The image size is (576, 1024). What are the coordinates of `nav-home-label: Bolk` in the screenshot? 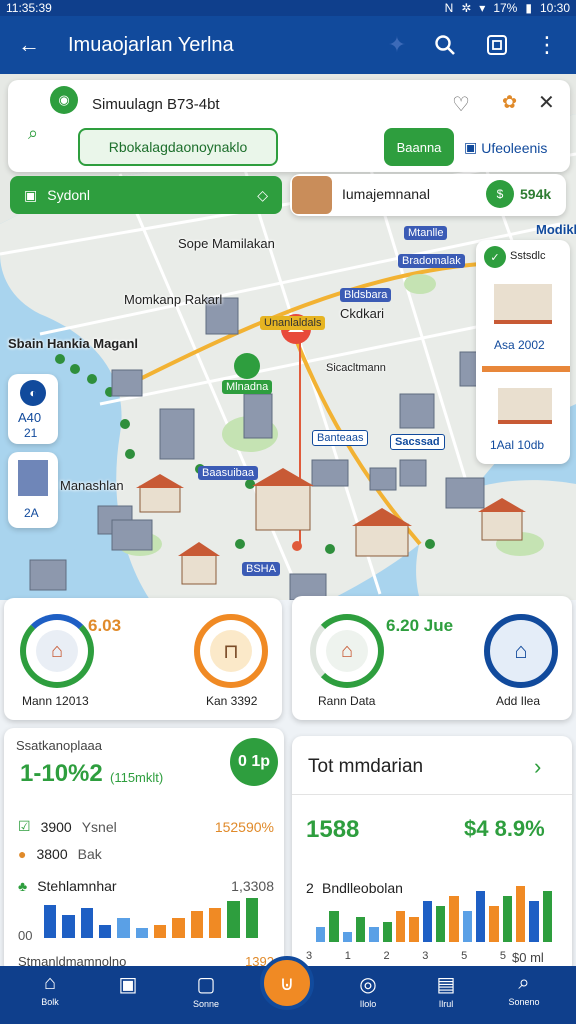 It's located at (50, 1002).